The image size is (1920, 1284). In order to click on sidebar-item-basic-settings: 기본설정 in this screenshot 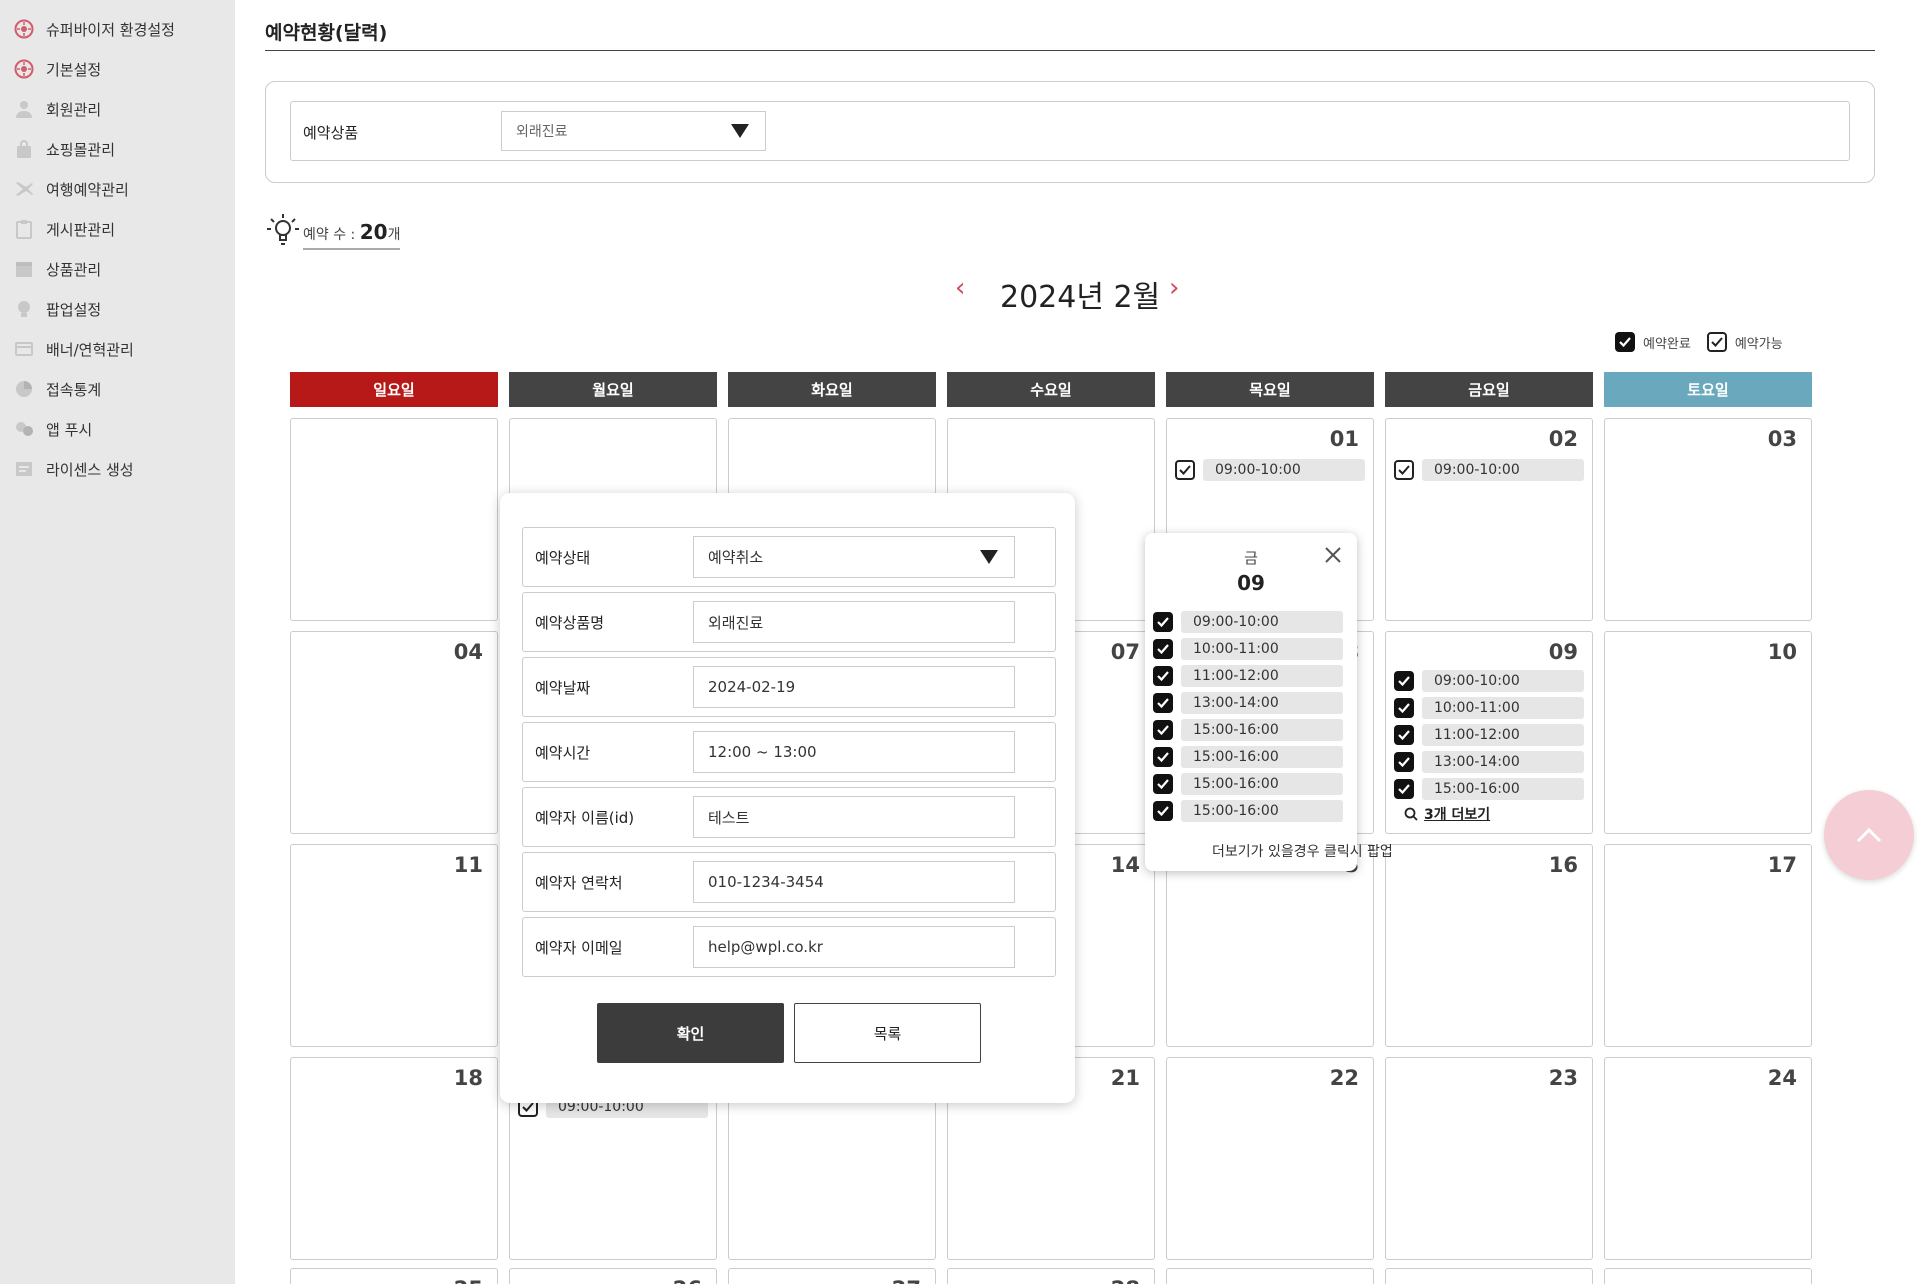, I will do `click(57, 69)`.